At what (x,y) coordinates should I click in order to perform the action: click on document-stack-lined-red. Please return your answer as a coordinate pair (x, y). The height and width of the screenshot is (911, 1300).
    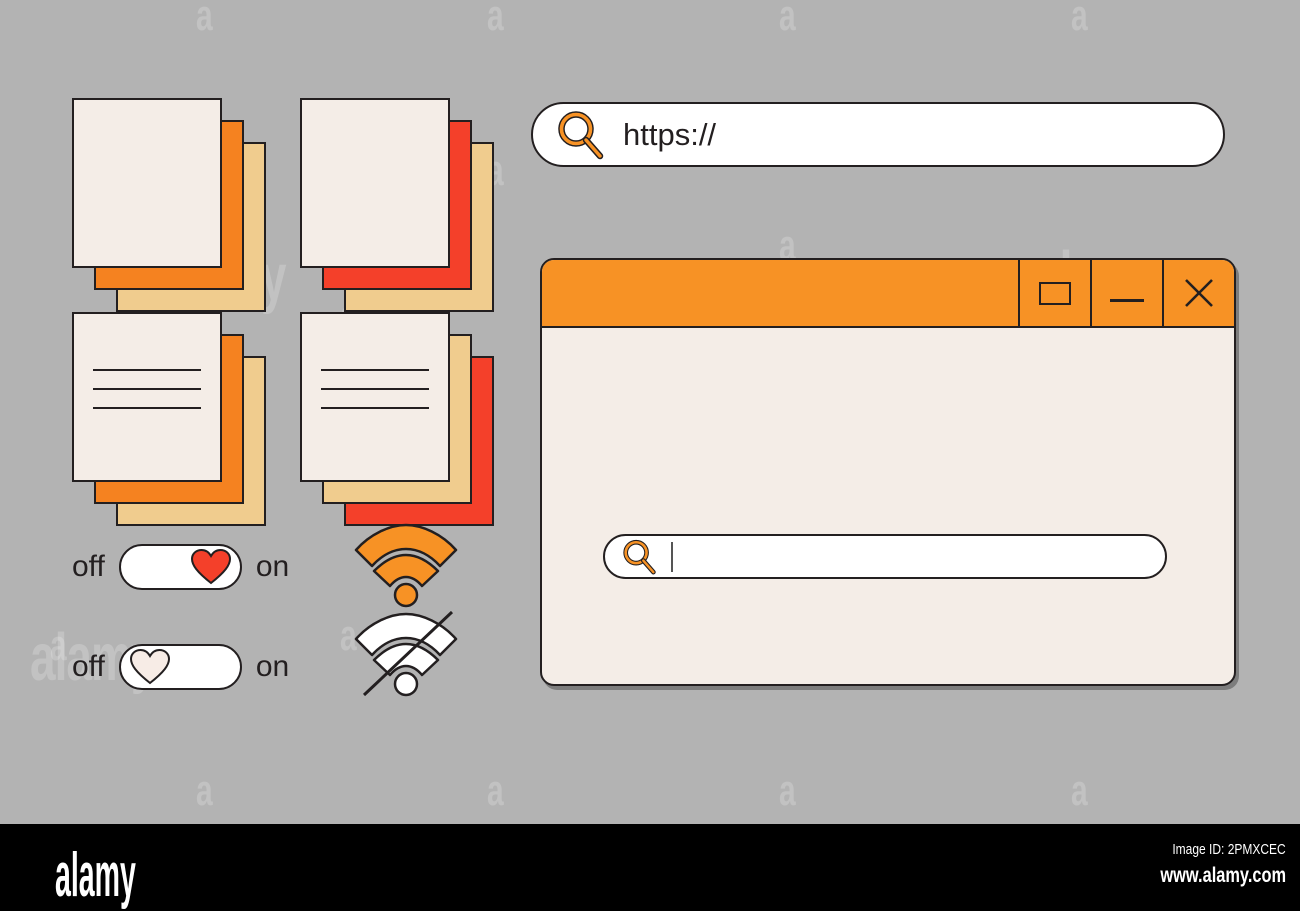
    Looking at the image, I should click on (400, 422).